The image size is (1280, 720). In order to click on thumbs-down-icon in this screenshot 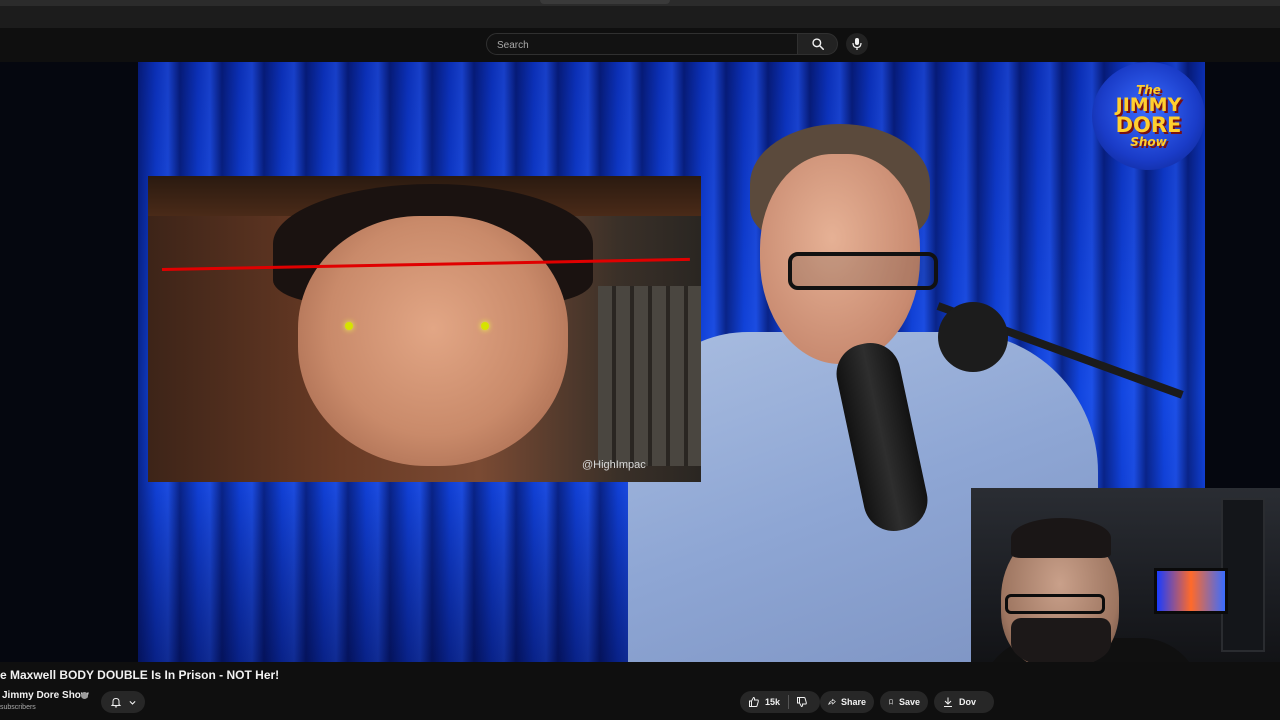, I will do `click(802, 702)`.